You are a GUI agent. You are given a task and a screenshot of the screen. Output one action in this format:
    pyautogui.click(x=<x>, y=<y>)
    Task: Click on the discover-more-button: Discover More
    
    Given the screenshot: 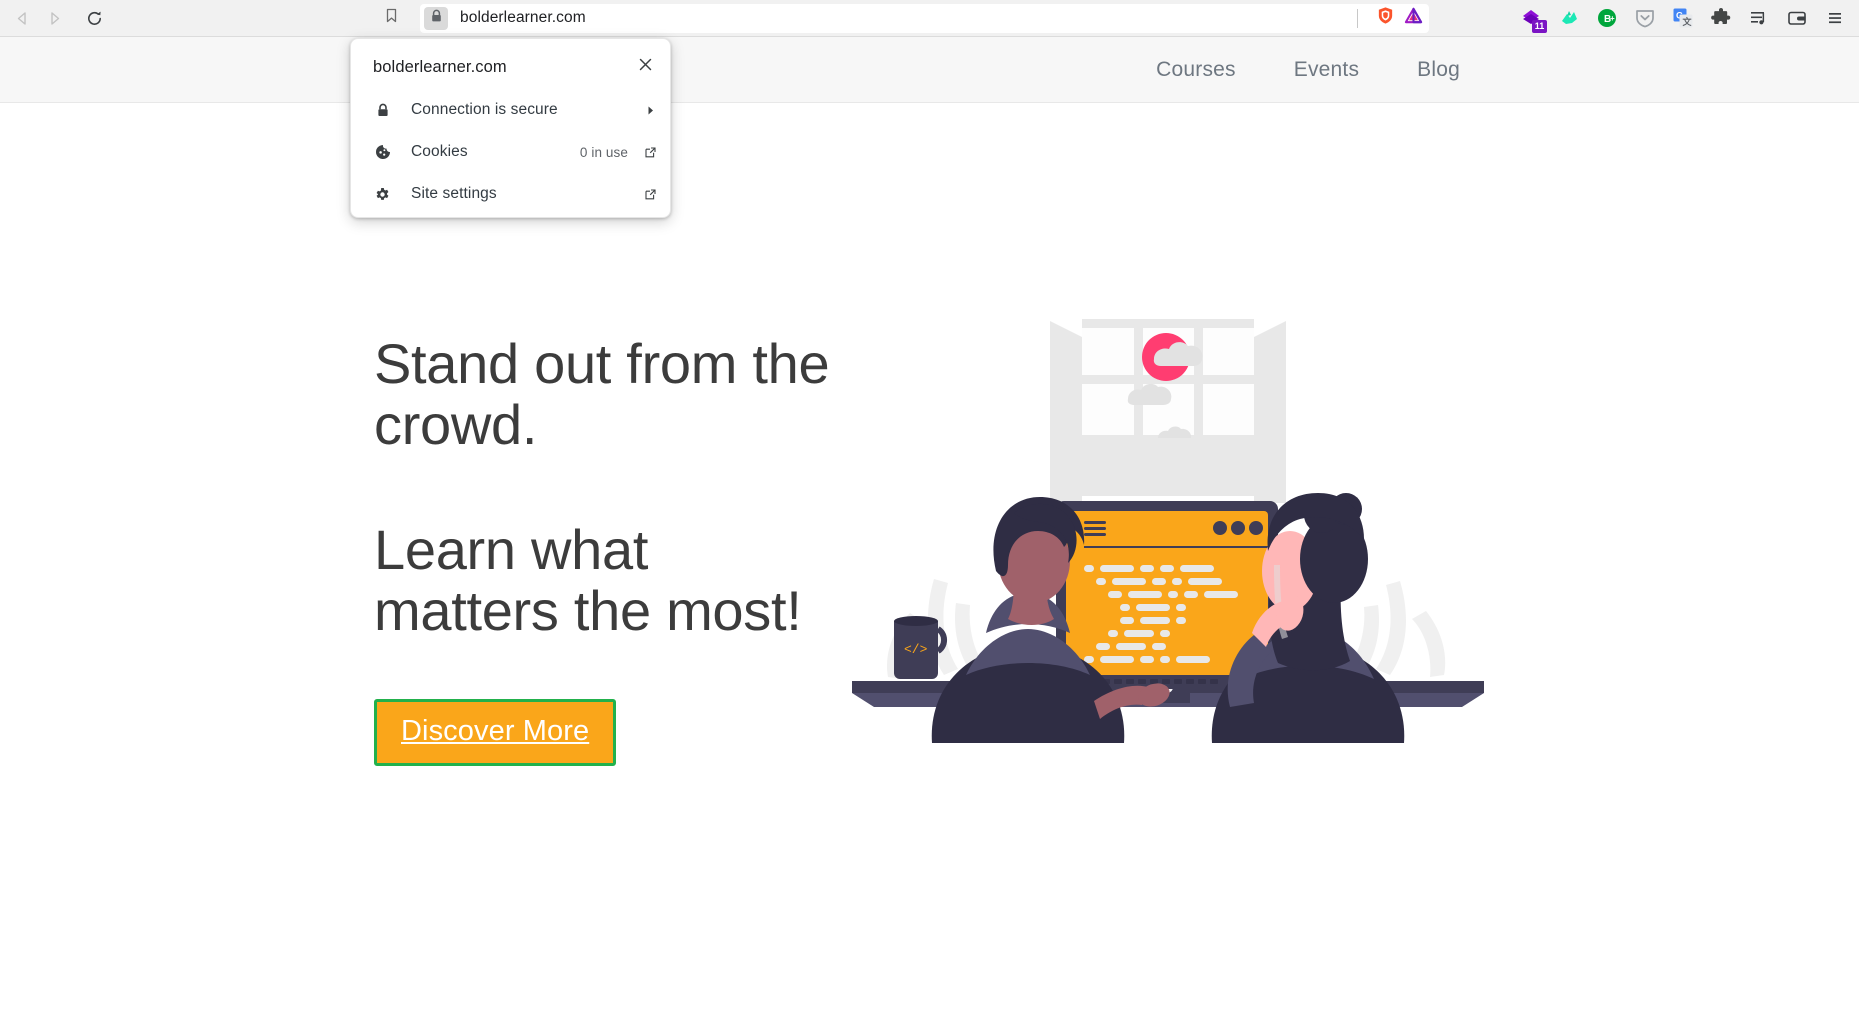 What is the action you would take?
    pyautogui.click(x=495, y=732)
    